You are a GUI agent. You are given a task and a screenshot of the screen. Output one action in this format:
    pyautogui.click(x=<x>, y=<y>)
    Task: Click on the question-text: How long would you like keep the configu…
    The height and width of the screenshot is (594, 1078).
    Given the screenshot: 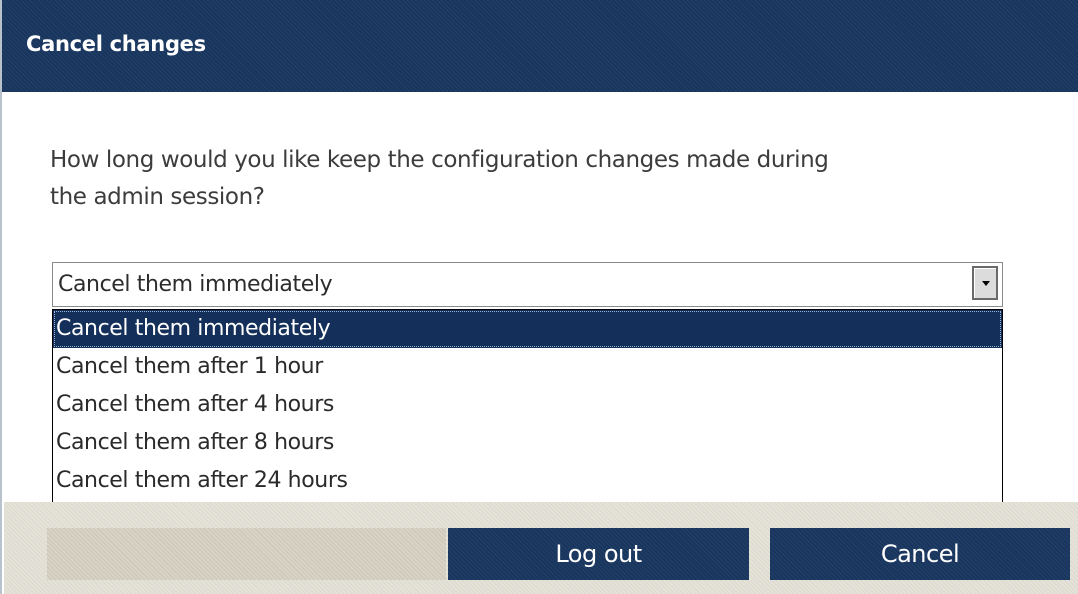 What is the action you would take?
    pyautogui.click(x=520, y=179)
    